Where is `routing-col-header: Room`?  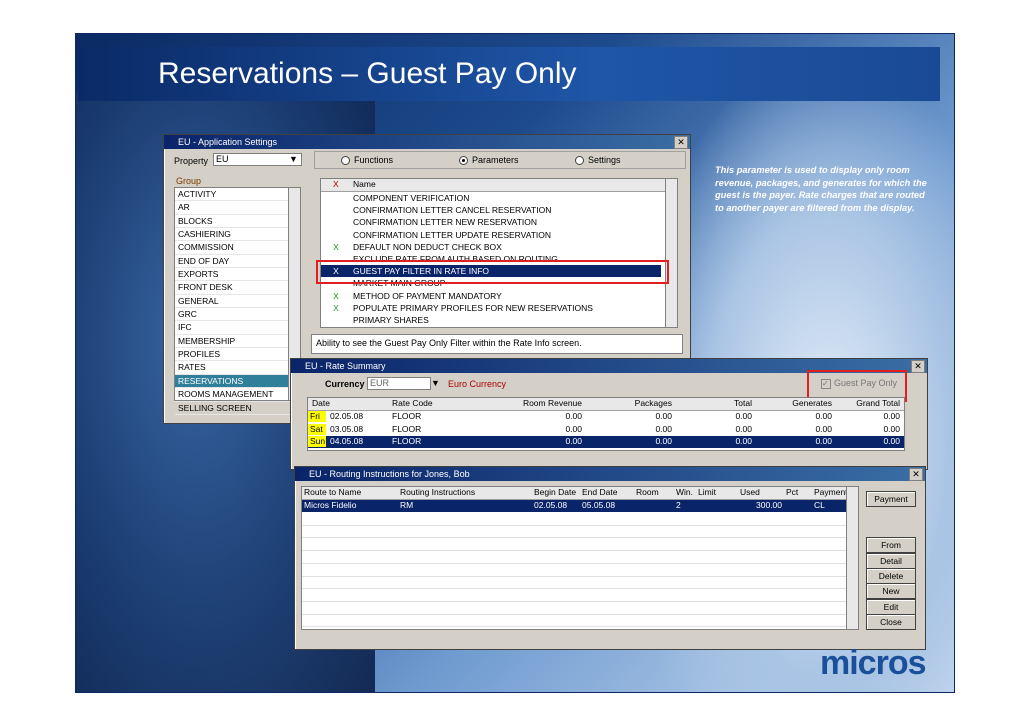 routing-col-header: Room is located at coordinates (647, 492).